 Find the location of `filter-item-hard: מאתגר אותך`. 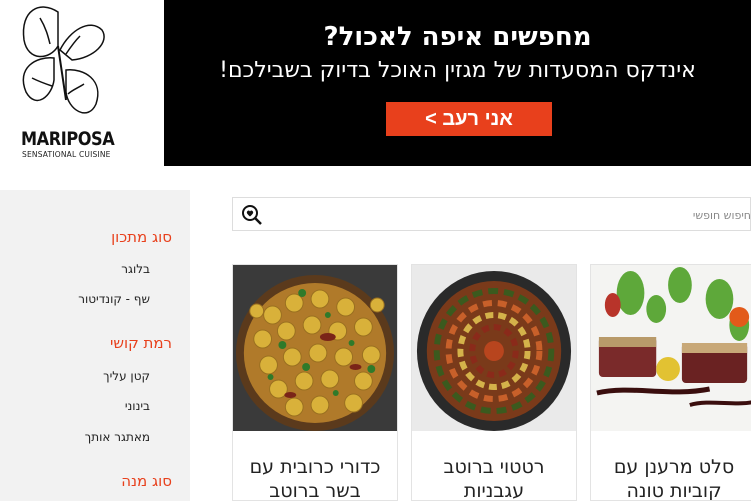

filter-item-hard: מאתגר אותך is located at coordinates (117, 437).